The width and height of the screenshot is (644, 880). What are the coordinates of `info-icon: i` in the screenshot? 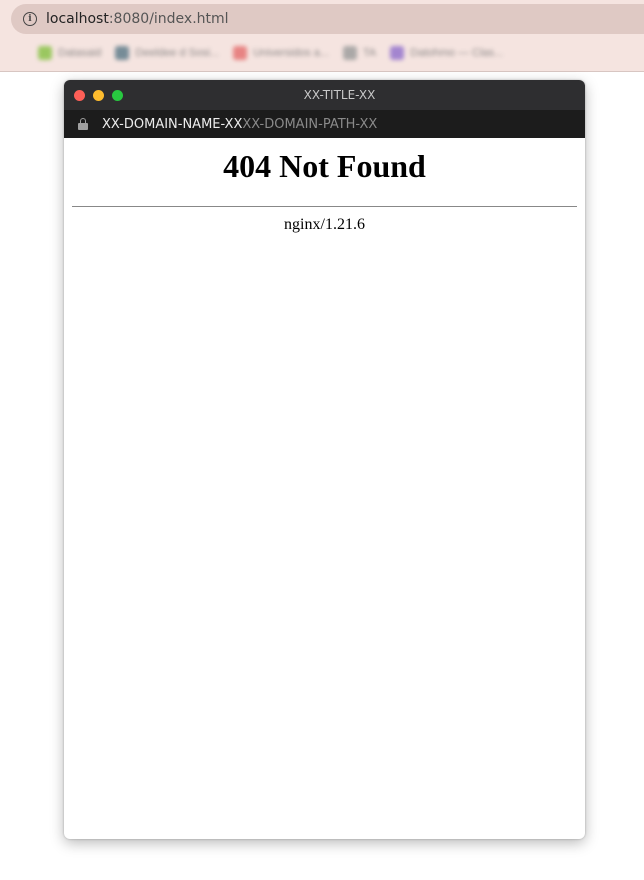 It's located at (30, 19).